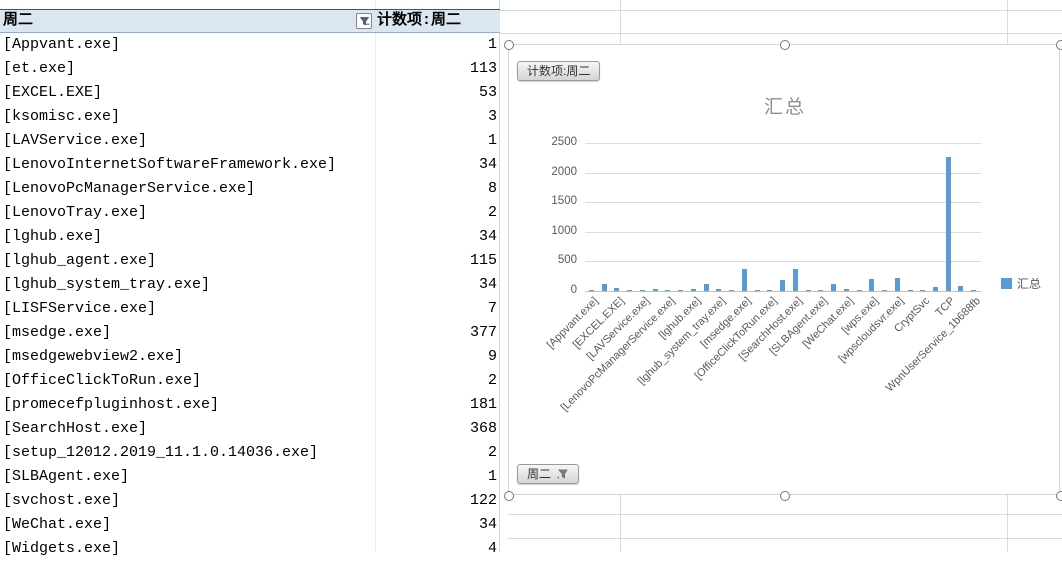 Image resolution: width=1062 pixels, height=561 pixels. I want to click on y-axis-tick-label: 2500, so click(564, 142).